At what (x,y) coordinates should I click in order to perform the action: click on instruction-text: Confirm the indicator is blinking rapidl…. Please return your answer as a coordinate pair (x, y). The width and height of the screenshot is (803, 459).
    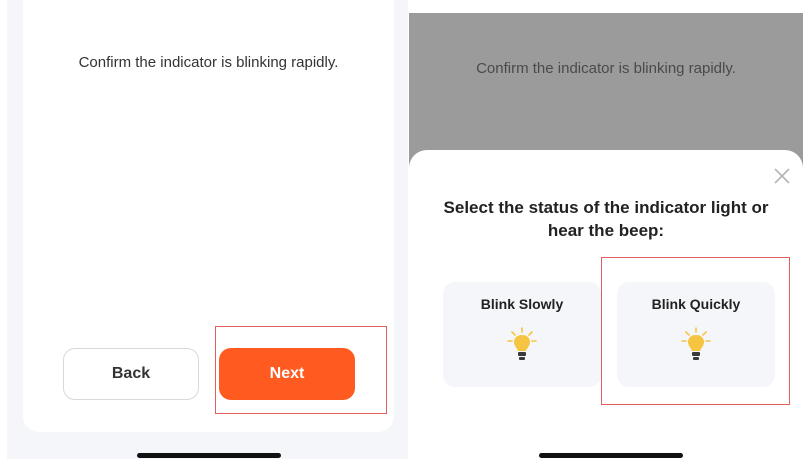
    Looking at the image, I should click on (208, 62).